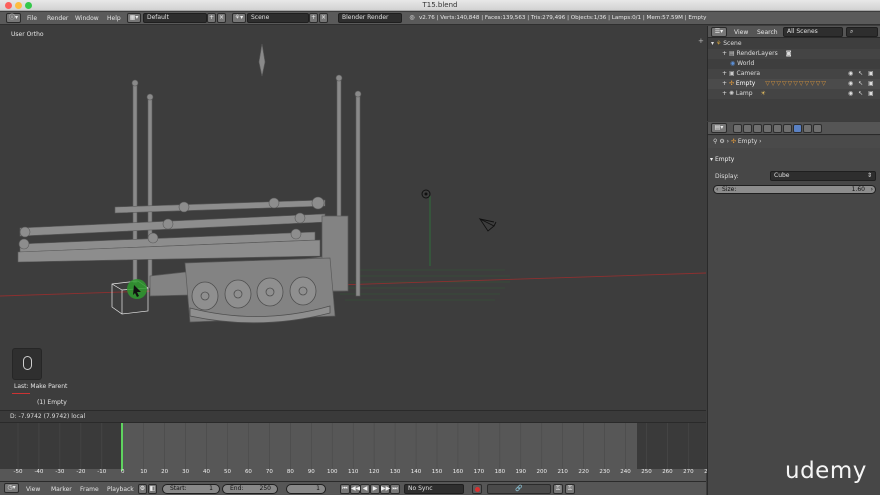  I want to click on properties-shelf-toggle: +, so click(701, 41).